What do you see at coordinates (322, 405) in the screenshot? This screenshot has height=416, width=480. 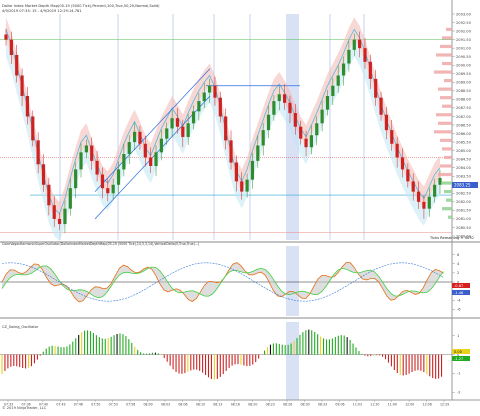 I see `time-tick-label: 08:33` at bounding box center [322, 405].